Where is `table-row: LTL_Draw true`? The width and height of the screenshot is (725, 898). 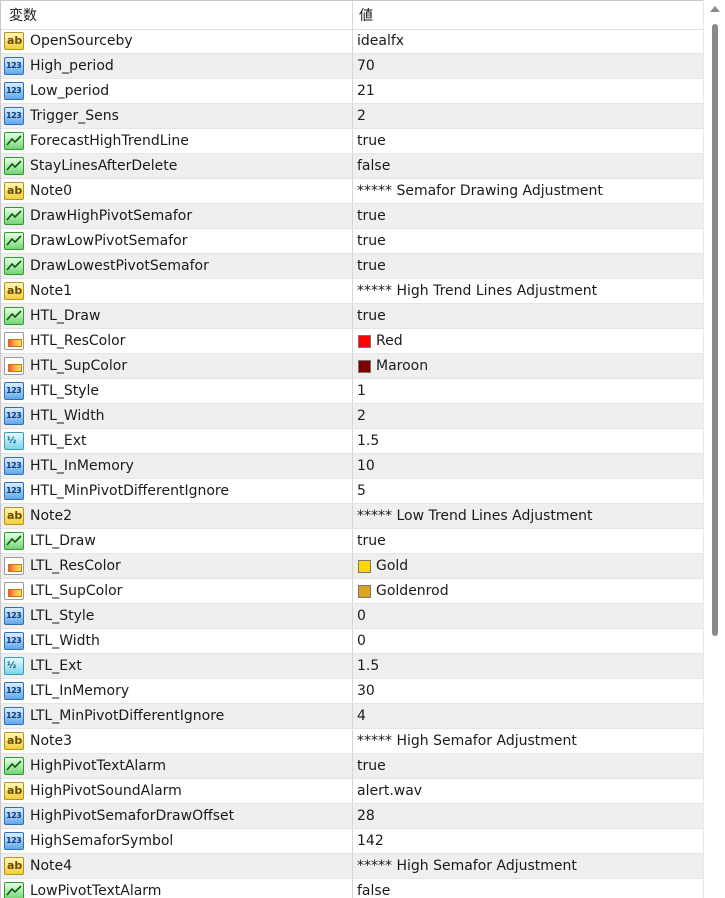
table-row: LTL_Draw true is located at coordinates (352, 541).